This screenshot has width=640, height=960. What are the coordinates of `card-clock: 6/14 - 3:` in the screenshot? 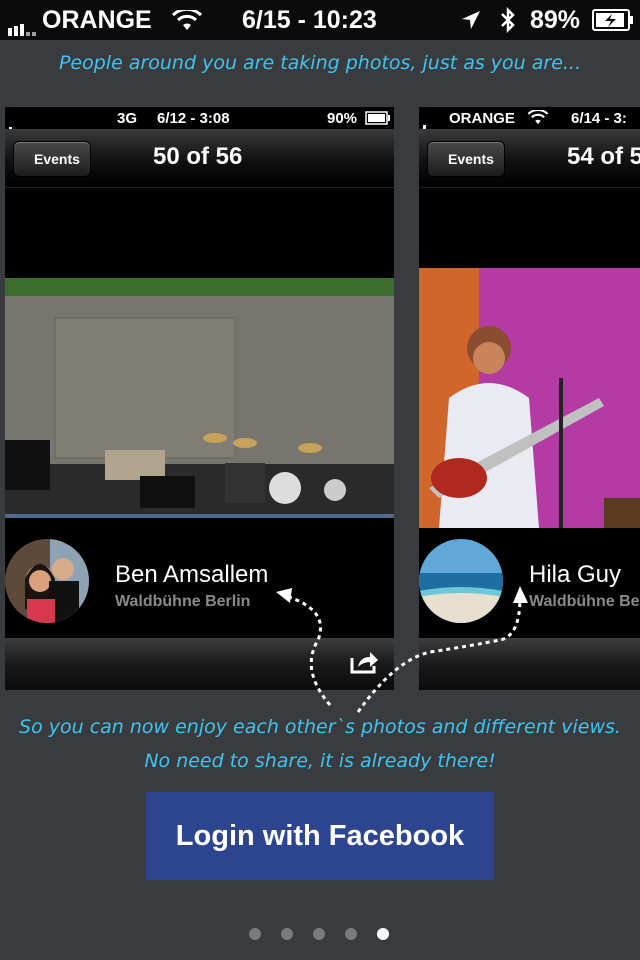 It's located at (599, 118).